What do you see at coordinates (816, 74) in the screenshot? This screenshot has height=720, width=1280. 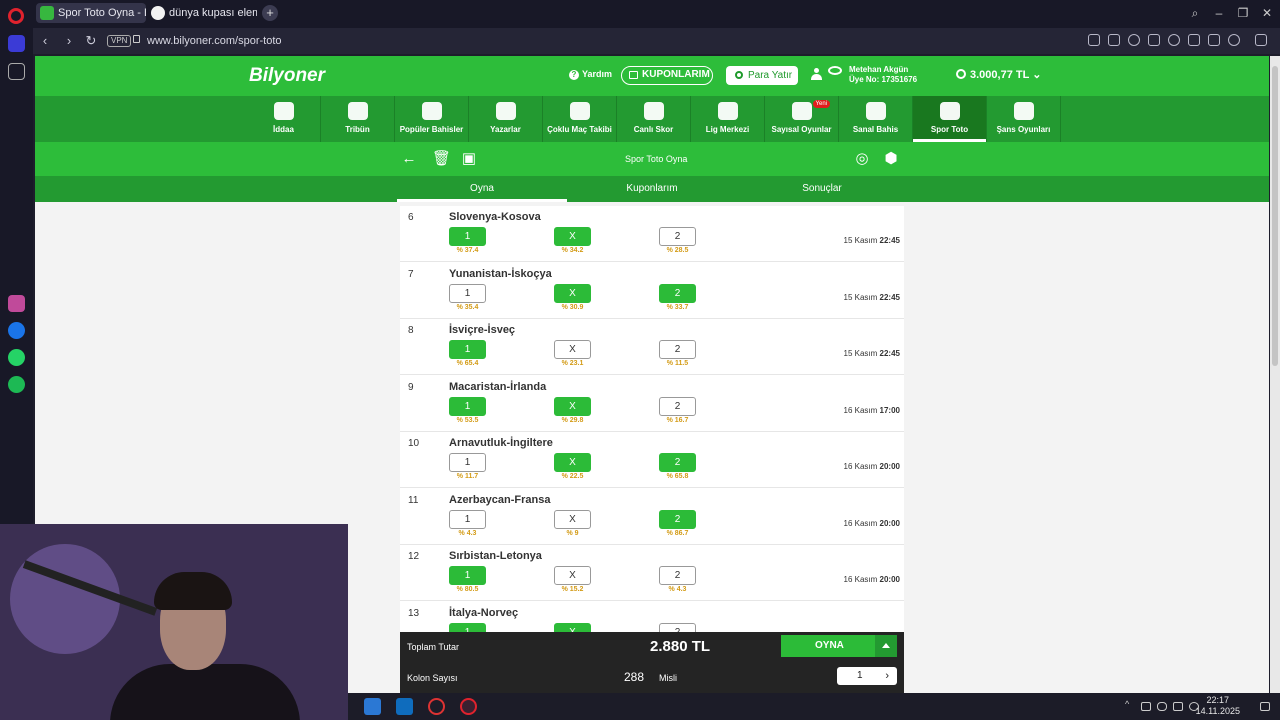 I see `user-icon` at bounding box center [816, 74].